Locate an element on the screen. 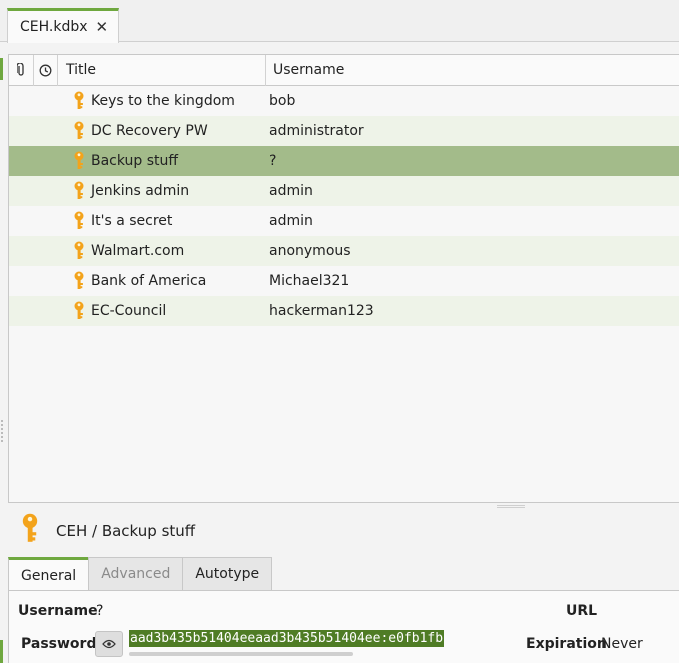 The width and height of the screenshot is (679, 663). entry-title: Bank of America is located at coordinates (149, 281).